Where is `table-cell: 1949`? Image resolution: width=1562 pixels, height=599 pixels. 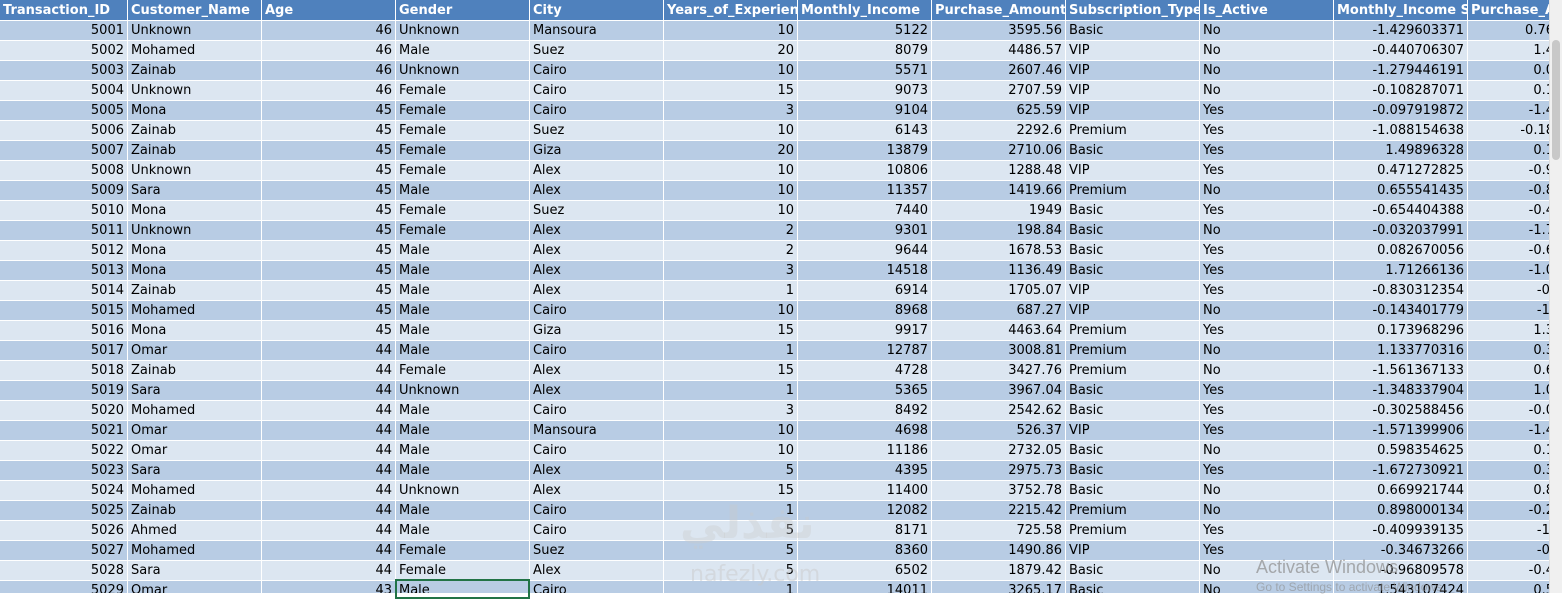 table-cell: 1949 is located at coordinates (999, 211).